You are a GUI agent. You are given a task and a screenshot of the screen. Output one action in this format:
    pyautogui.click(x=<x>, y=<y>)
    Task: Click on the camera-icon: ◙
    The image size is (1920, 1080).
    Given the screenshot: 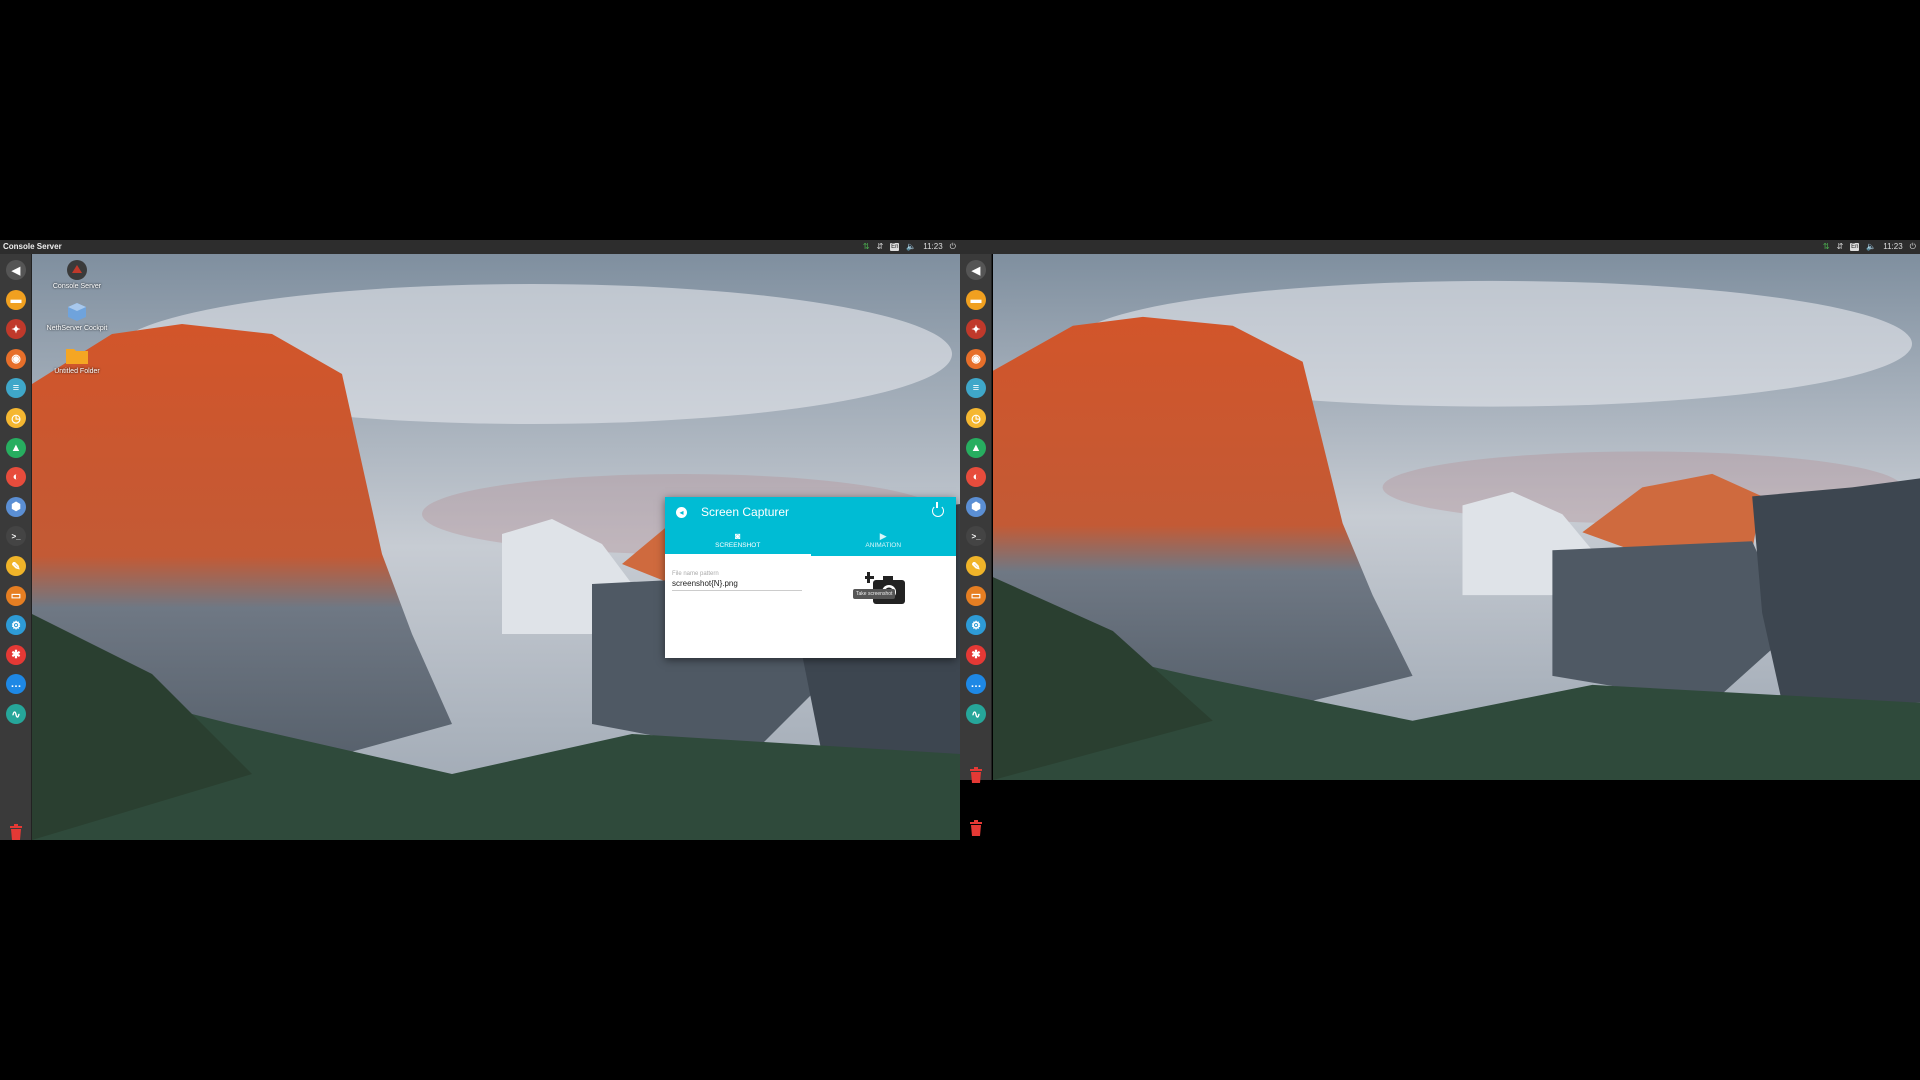 What is the action you would take?
    pyautogui.click(x=738, y=536)
    